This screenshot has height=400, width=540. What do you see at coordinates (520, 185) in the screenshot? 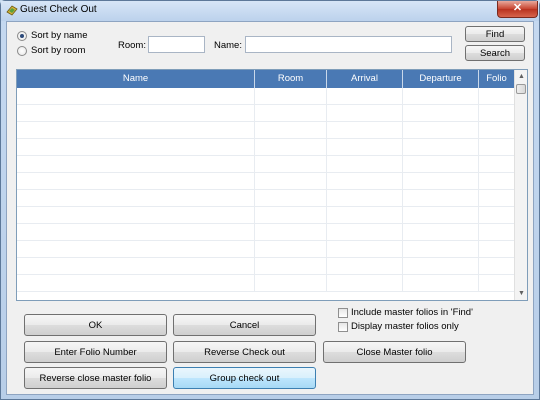
I see `vertical-scrollbar: ▲ ▼` at bounding box center [520, 185].